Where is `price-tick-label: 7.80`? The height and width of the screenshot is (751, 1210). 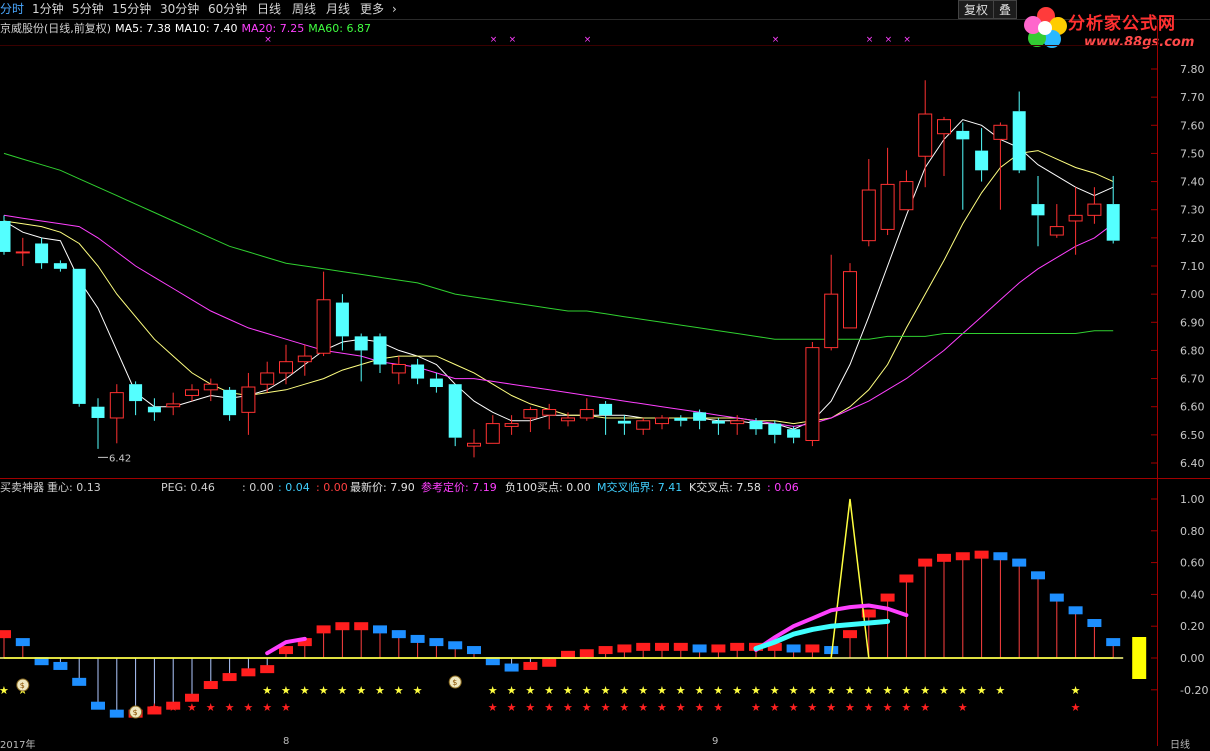 price-tick-label: 7.80 is located at coordinates (1192, 69).